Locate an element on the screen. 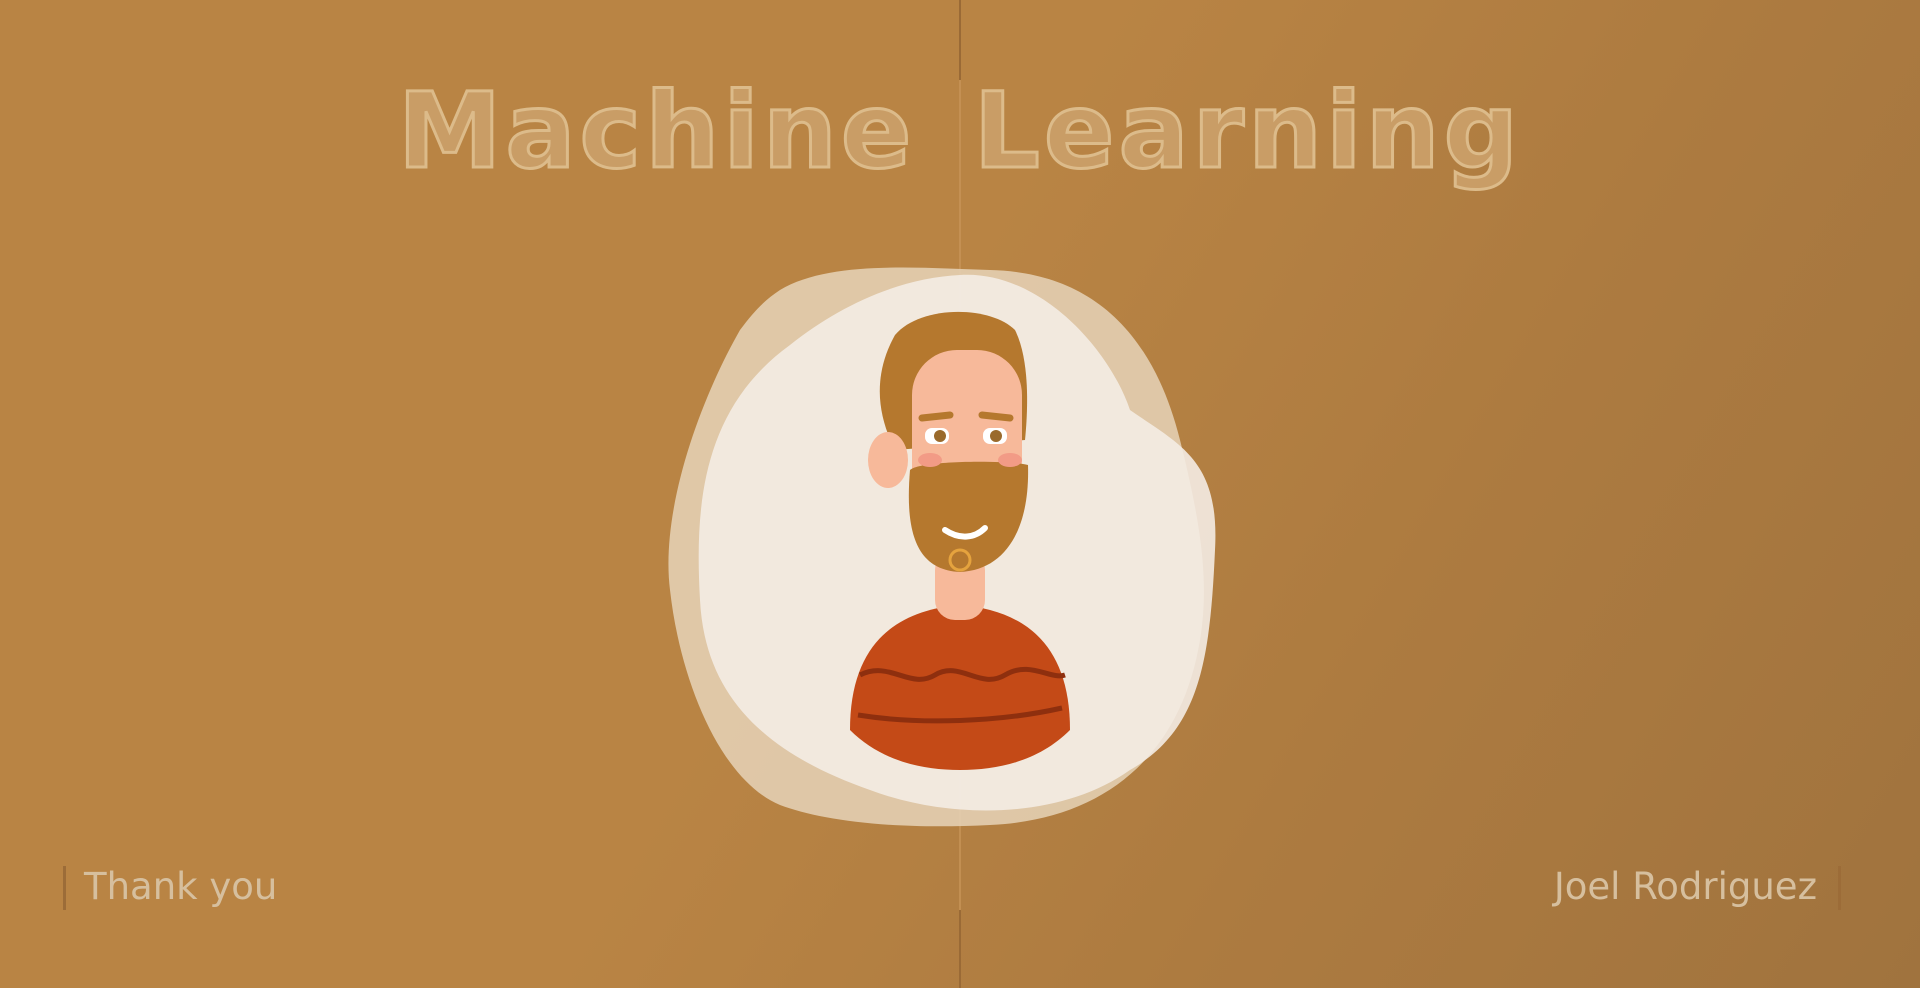  page-title: Machine Learning is located at coordinates (959, 131).